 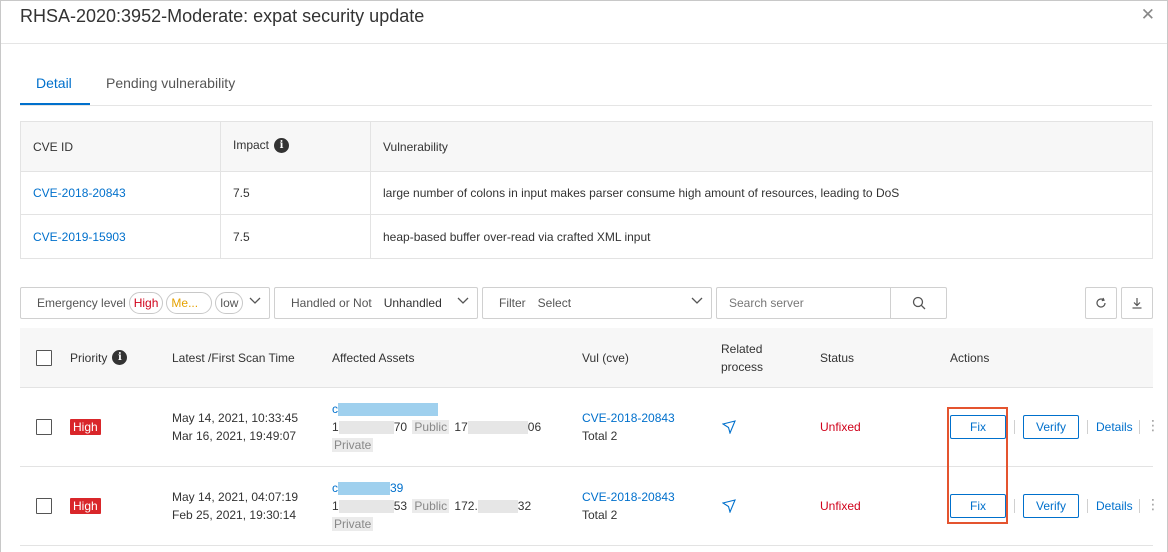 What do you see at coordinates (54, 83) in the screenshot?
I see `tab-detail: Detail` at bounding box center [54, 83].